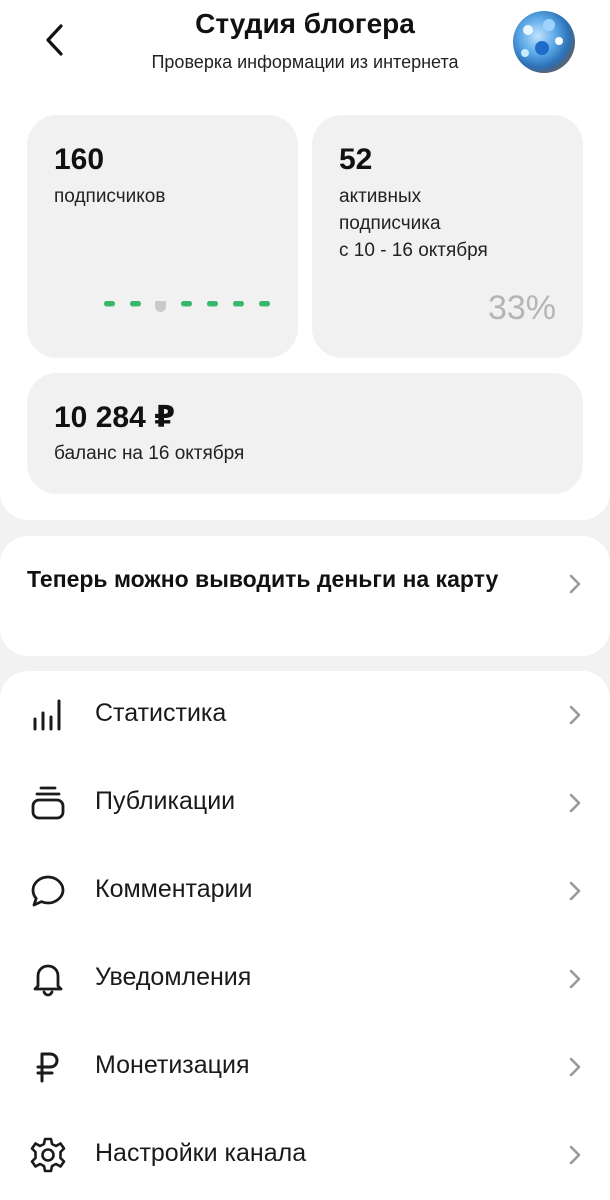 This screenshot has height=1200, width=610. I want to click on subscribers-count: 160, so click(79, 159).